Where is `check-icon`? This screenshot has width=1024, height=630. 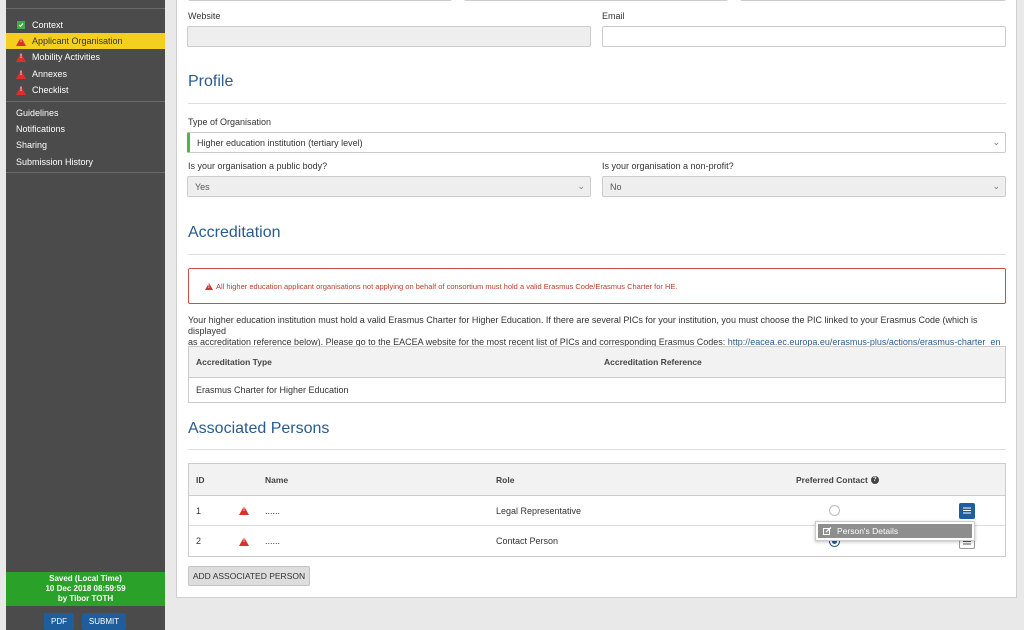
check-icon is located at coordinates (21, 25).